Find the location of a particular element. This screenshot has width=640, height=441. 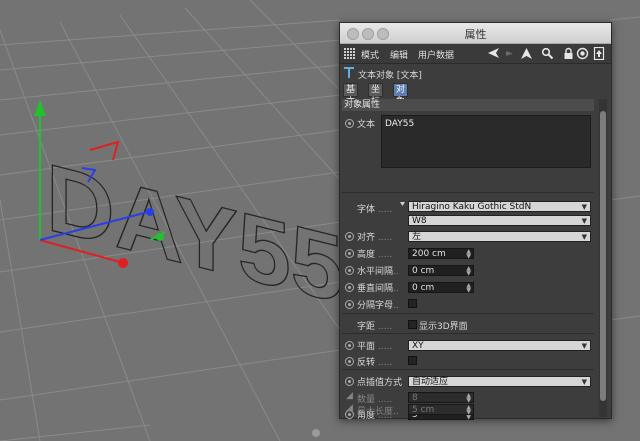

window-title: 属性 is located at coordinates (475, 34).